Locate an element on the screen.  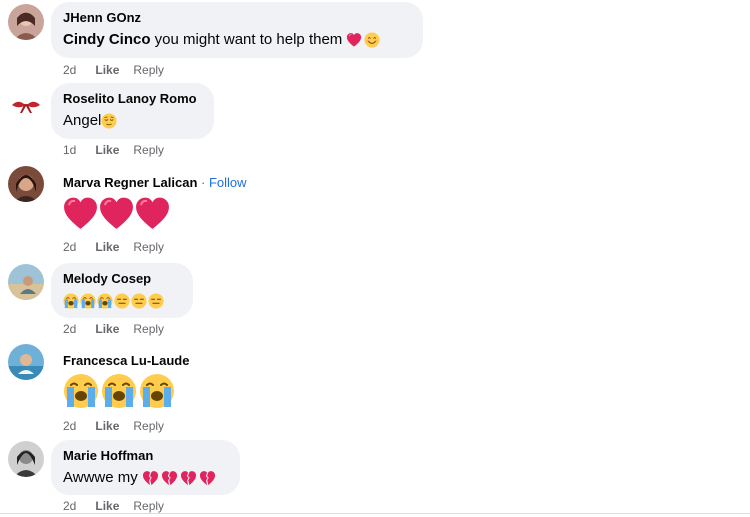
comment-body: you might want to help them is located at coordinates (246, 39).